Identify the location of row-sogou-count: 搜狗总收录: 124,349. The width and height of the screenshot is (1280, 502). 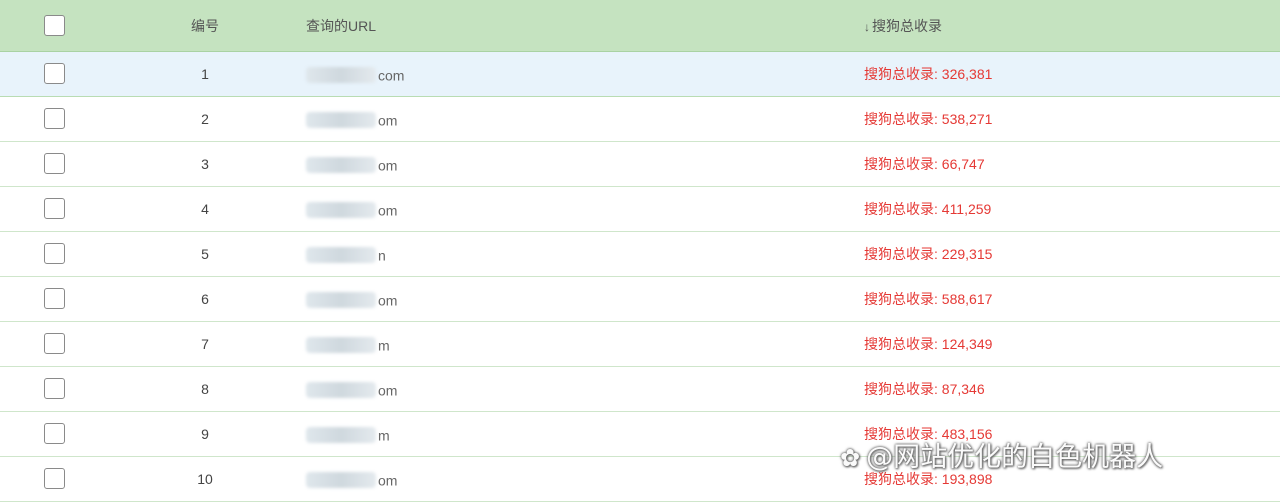
(928, 344).